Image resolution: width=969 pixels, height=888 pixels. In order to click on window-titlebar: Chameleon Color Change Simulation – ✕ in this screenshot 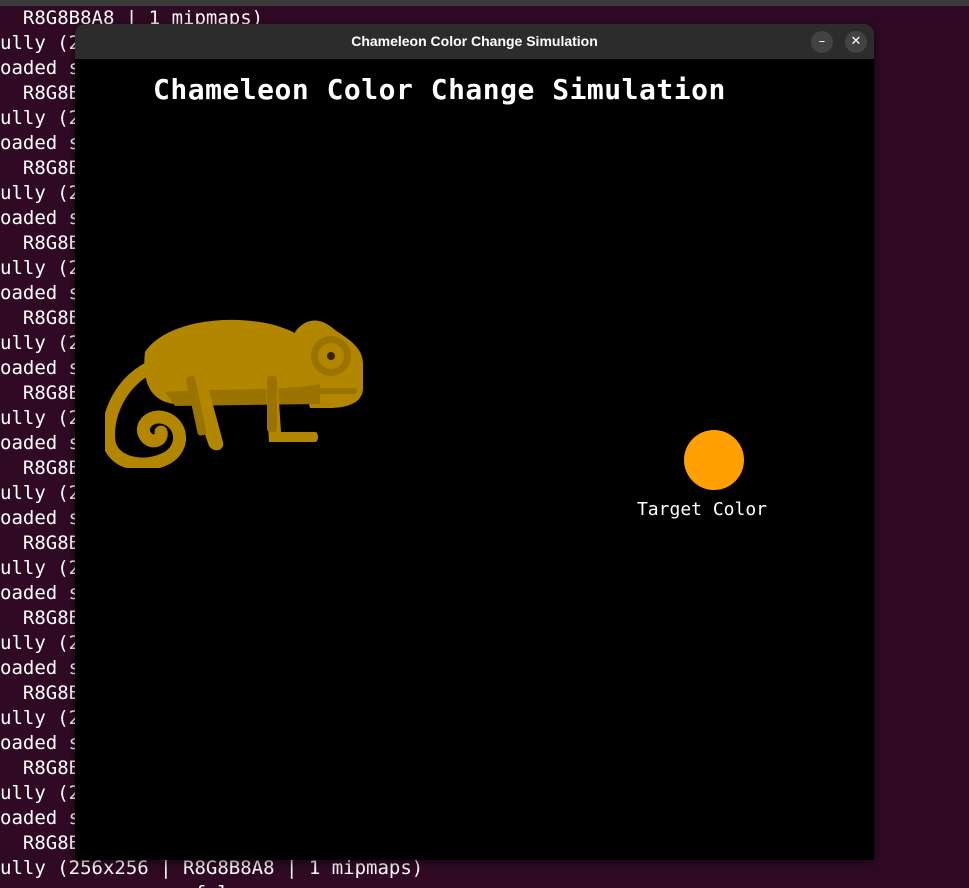, I will do `click(474, 41)`.